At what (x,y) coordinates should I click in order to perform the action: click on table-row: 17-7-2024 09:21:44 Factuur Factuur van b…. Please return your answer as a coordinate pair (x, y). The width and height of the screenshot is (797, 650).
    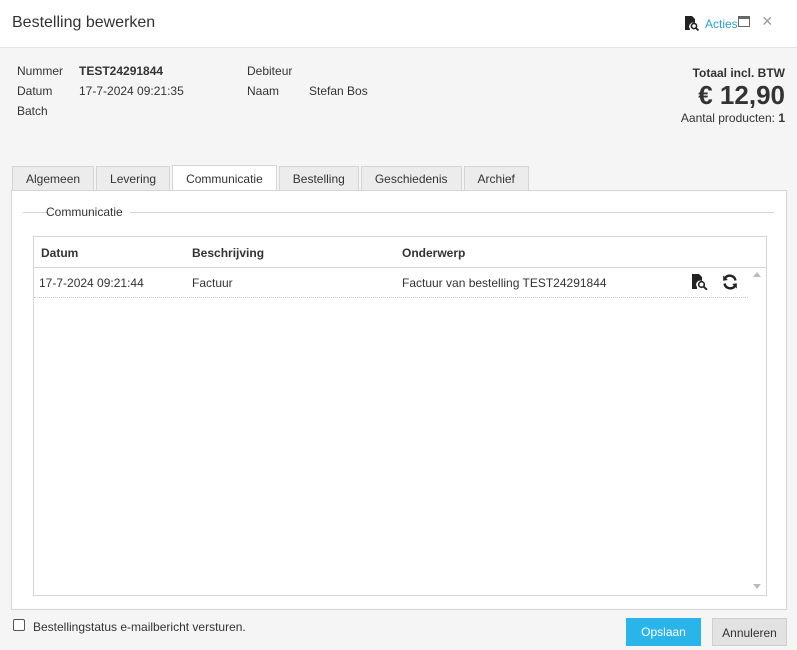
    Looking at the image, I should click on (391, 283).